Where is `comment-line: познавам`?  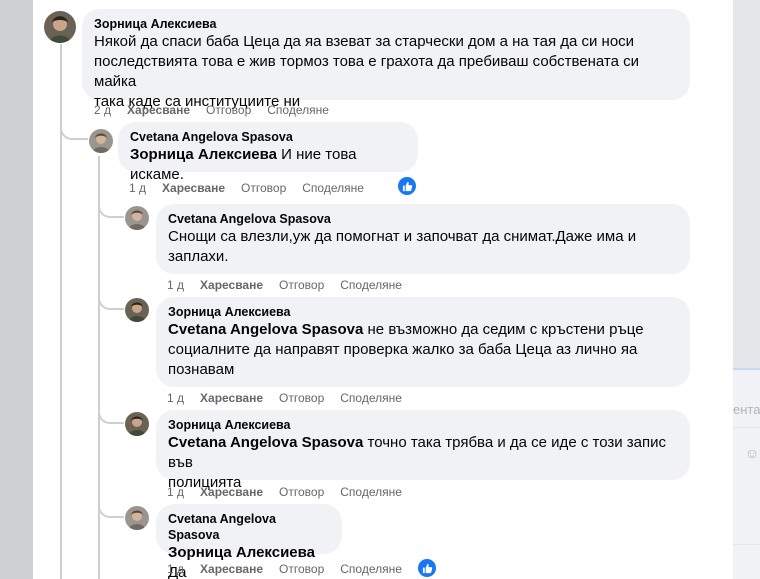 comment-line: познавам is located at coordinates (201, 369).